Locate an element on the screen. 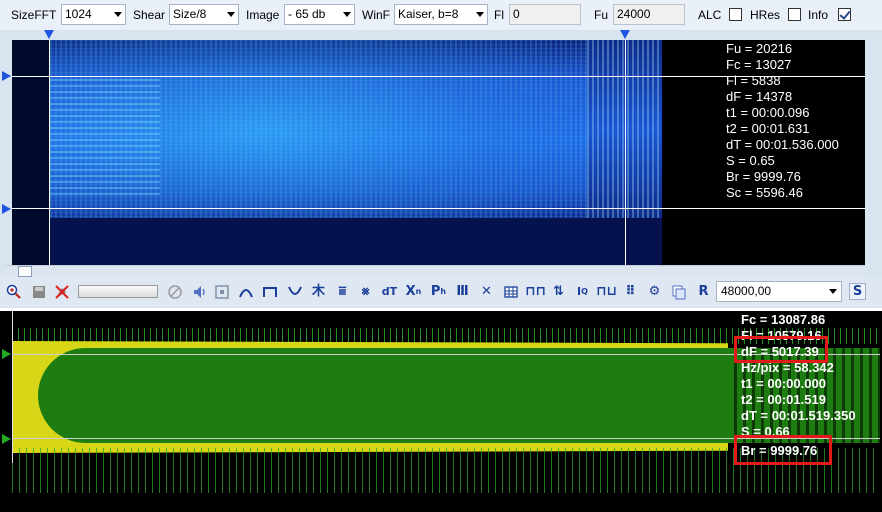 The image size is (882, 512). freq-marker-bottom-icon is located at coordinates (6, 209).